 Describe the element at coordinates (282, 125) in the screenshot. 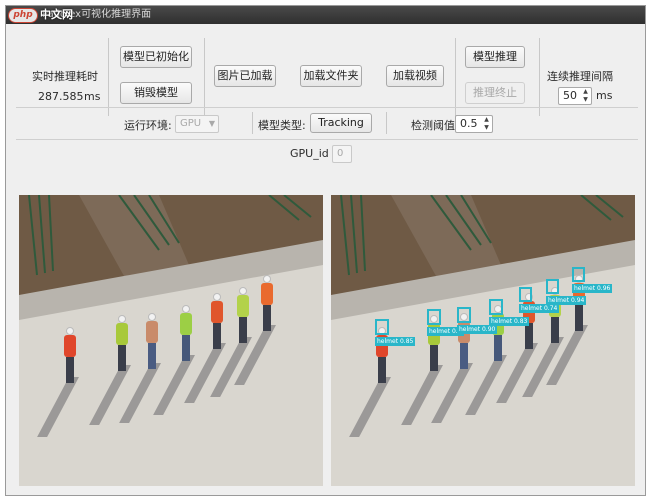

I see `model-type-label: 模型类型:` at that location.